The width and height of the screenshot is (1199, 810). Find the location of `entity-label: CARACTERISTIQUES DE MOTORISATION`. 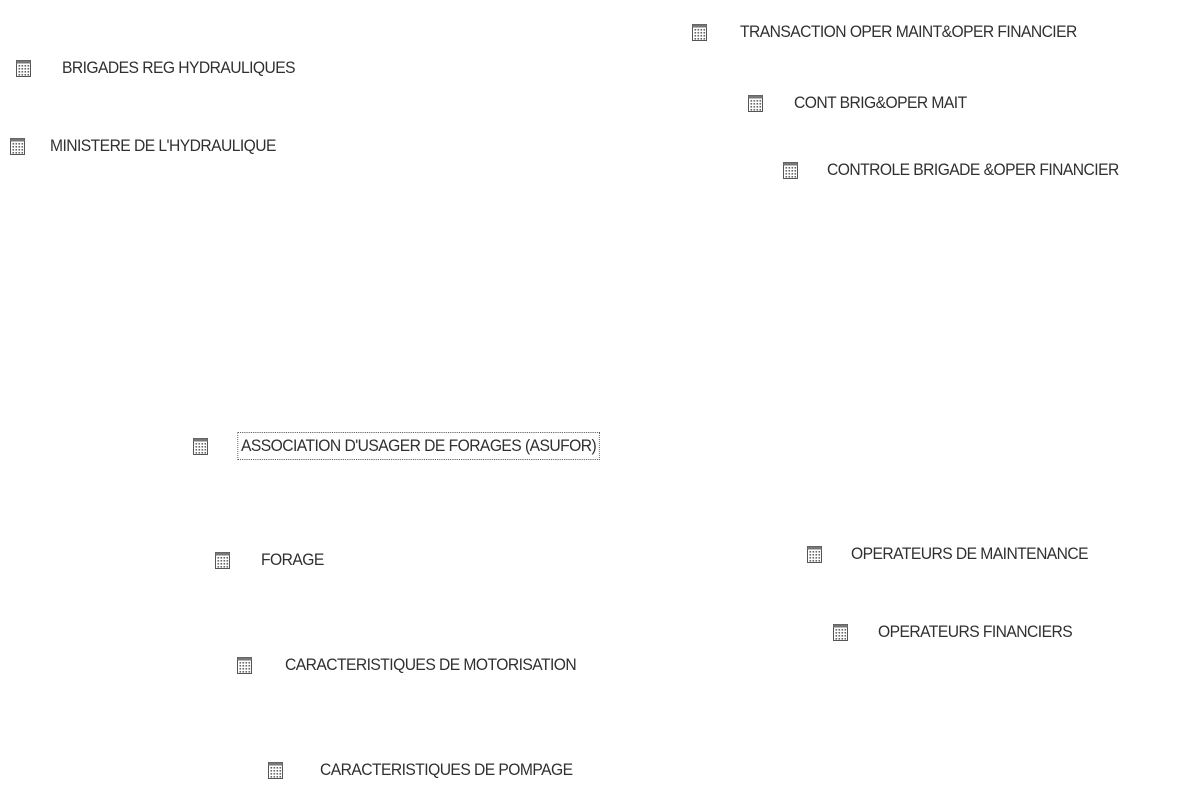

entity-label: CARACTERISTIQUES DE MOTORISATION is located at coordinates (431, 664).